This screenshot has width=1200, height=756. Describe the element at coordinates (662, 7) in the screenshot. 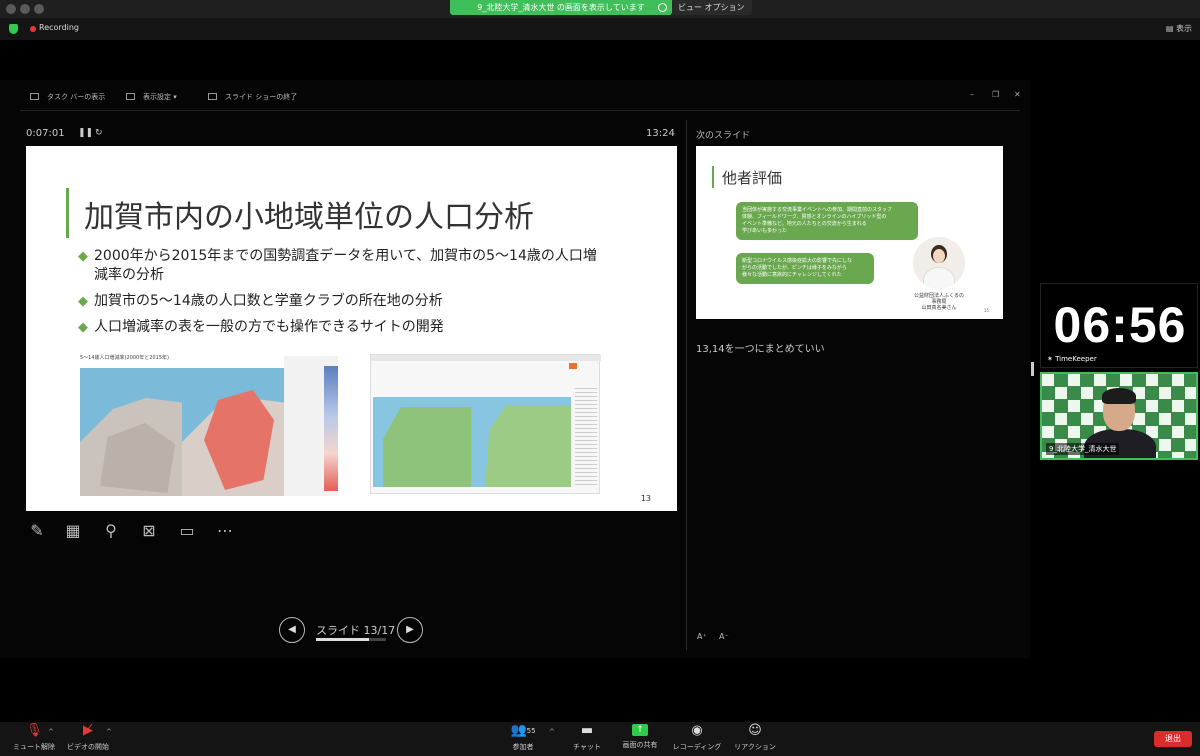

I see `stop-share-icon` at that location.